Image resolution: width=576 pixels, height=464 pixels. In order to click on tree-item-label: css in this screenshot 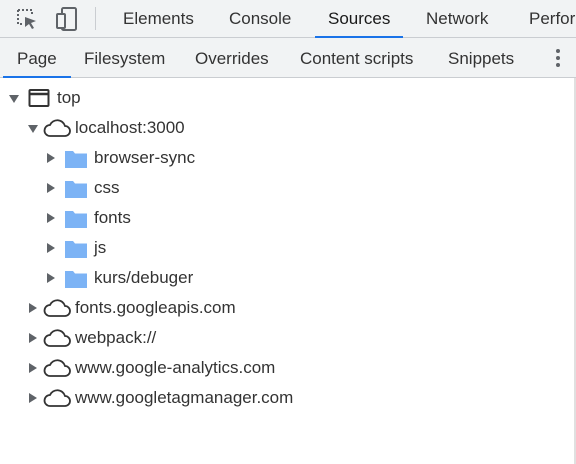, I will do `click(107, 187)`.